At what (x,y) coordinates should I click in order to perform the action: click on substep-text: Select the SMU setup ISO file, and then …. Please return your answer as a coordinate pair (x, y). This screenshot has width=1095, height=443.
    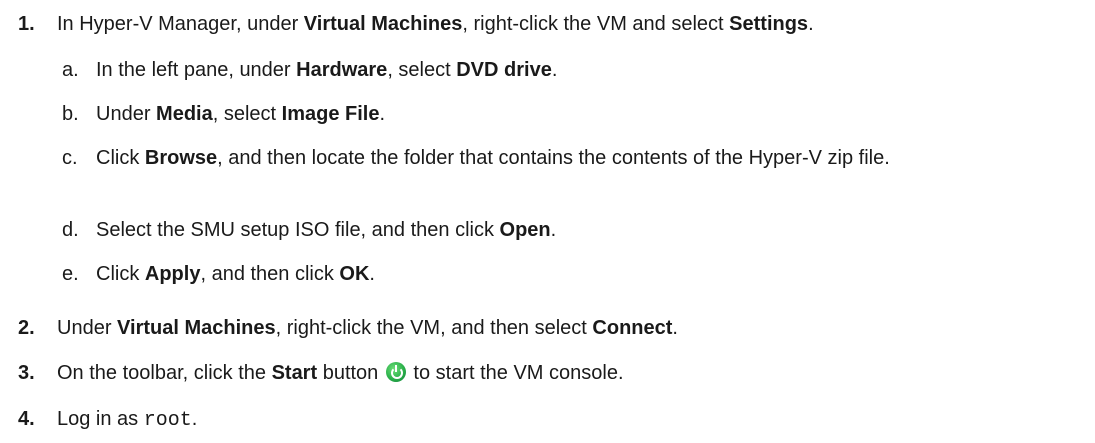
    Looking at the image, I should click on (326, 230).